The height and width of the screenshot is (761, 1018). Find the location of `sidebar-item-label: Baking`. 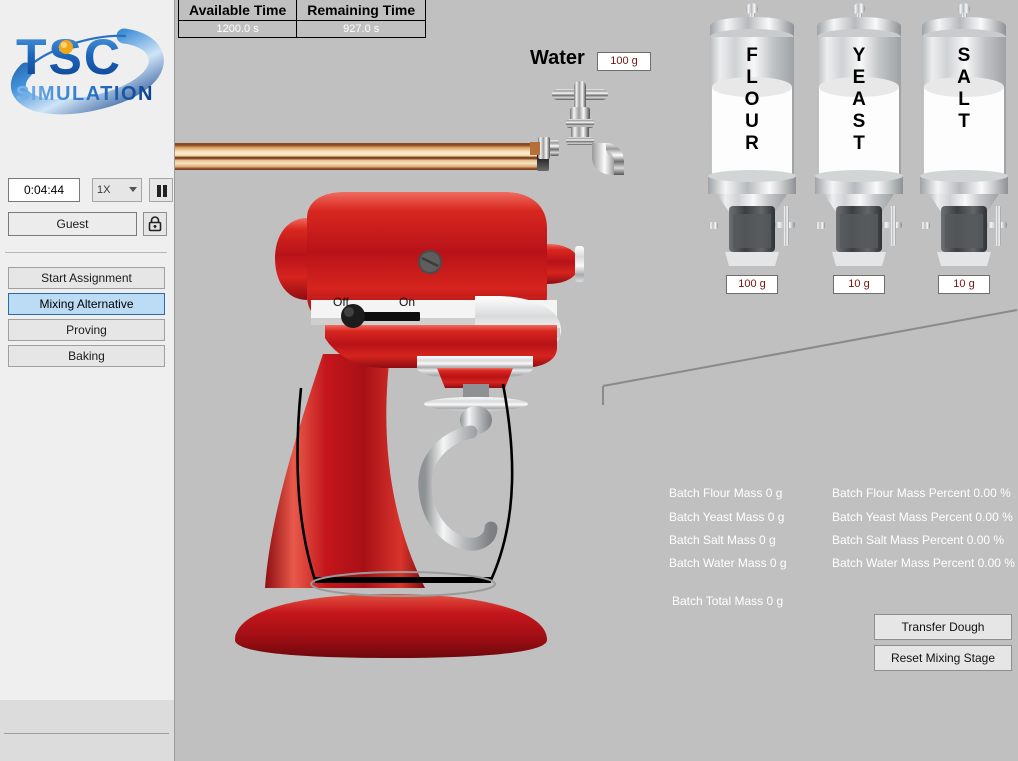

sidebar-item-label: Baking is located at coordinates (86, 356).